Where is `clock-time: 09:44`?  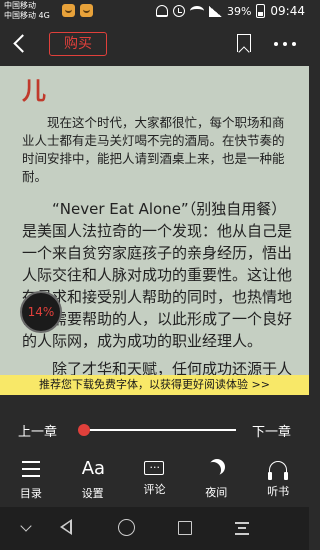
clock-time: 09:44 is located at coordinates (287, 11).